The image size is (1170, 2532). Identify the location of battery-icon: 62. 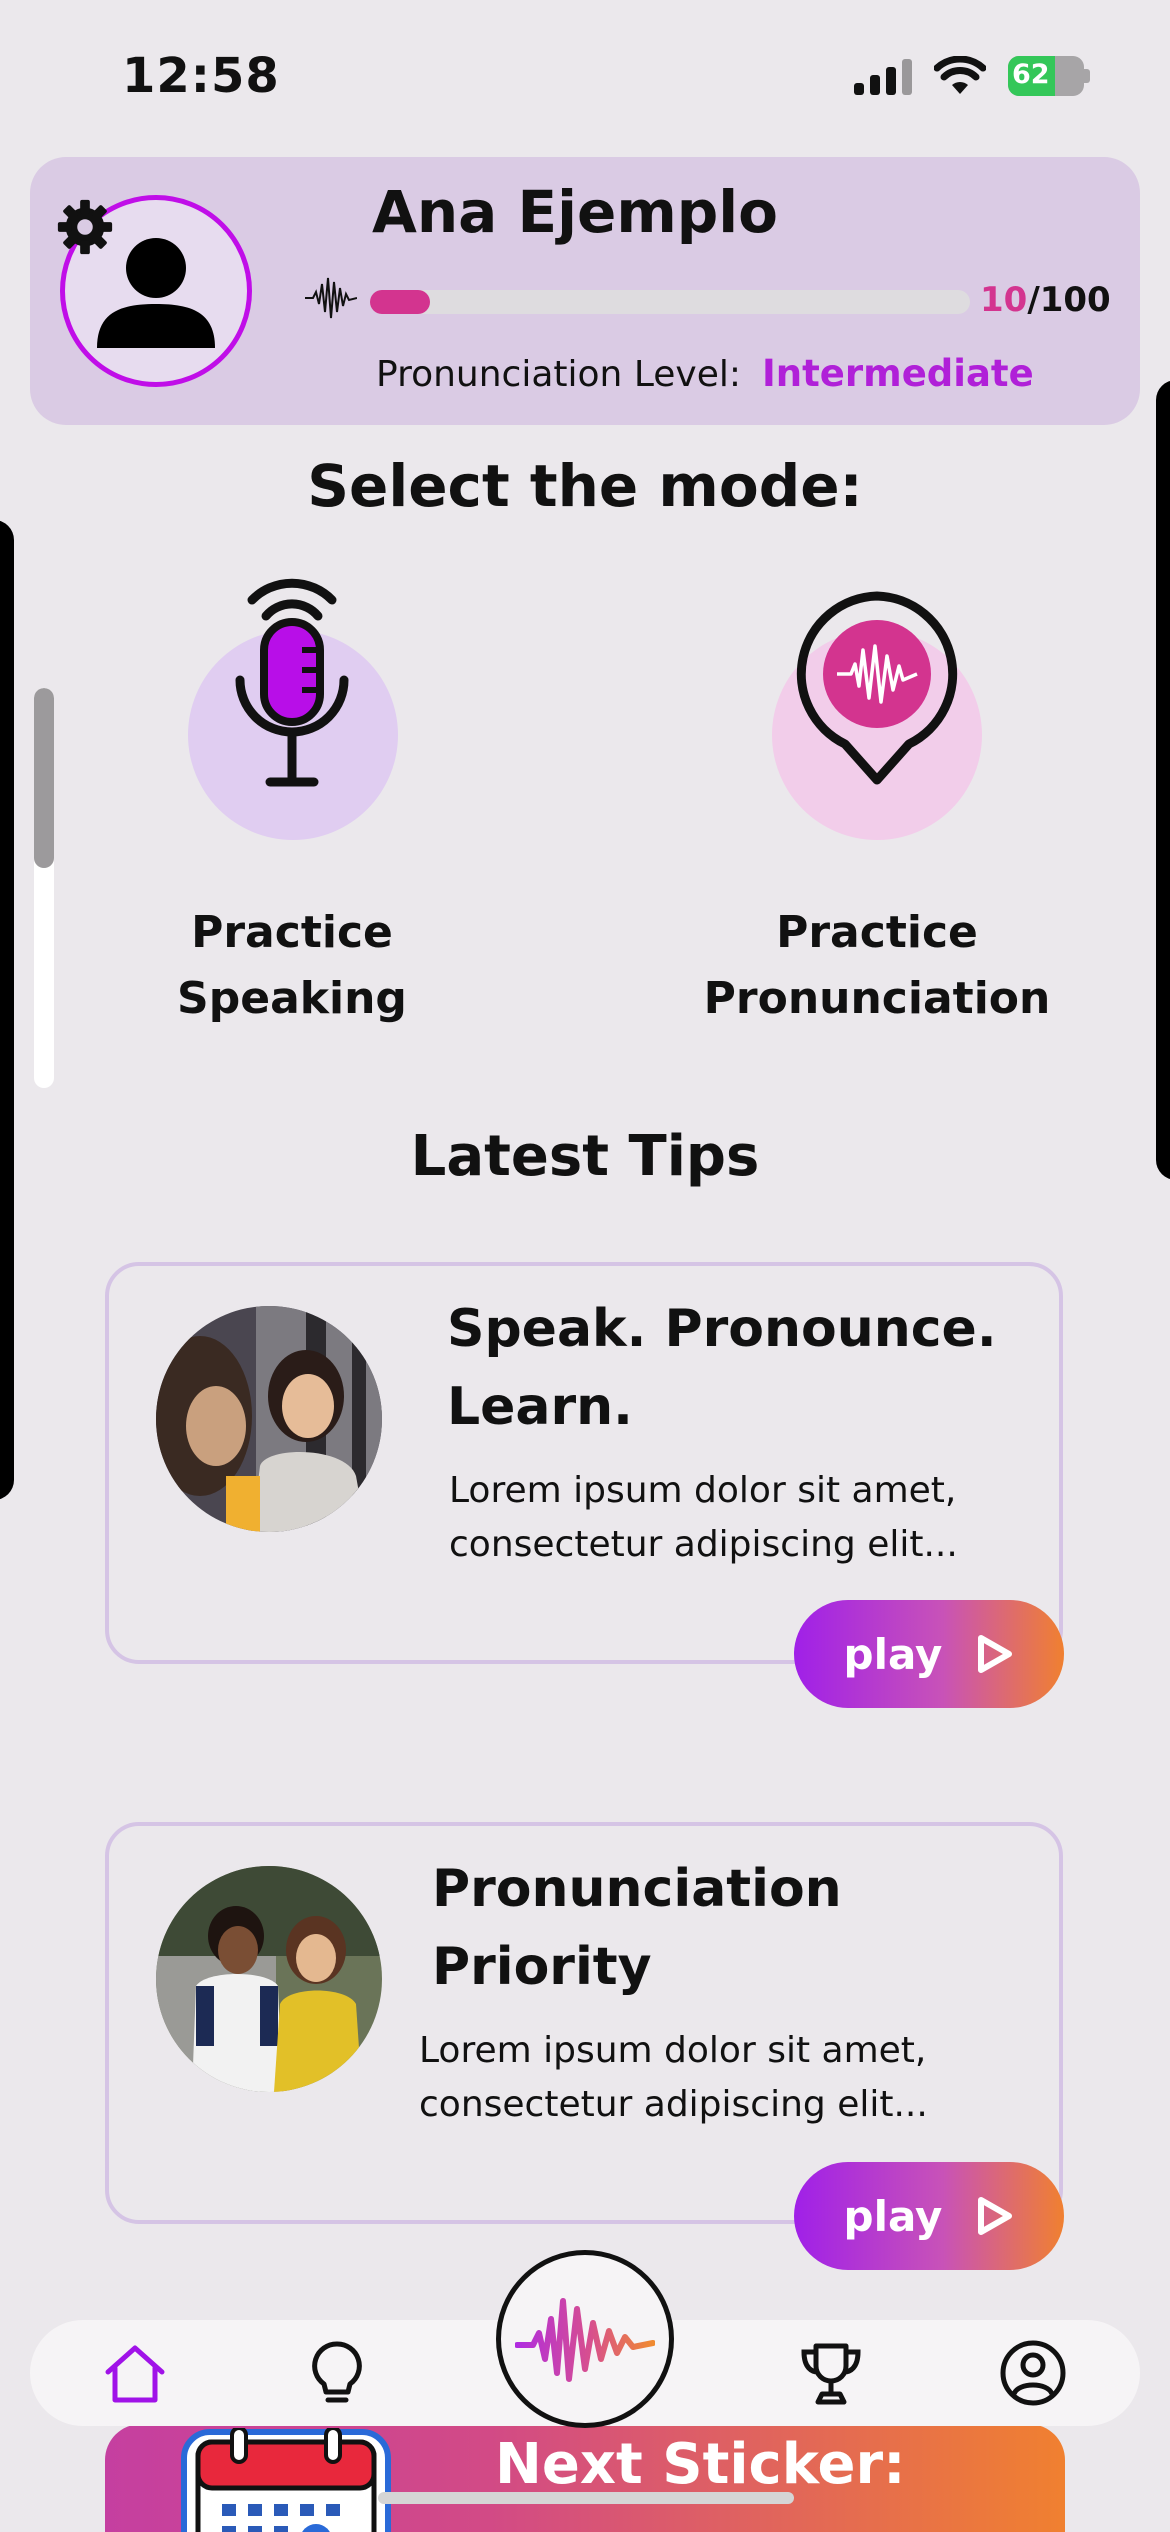
(1046, 76).